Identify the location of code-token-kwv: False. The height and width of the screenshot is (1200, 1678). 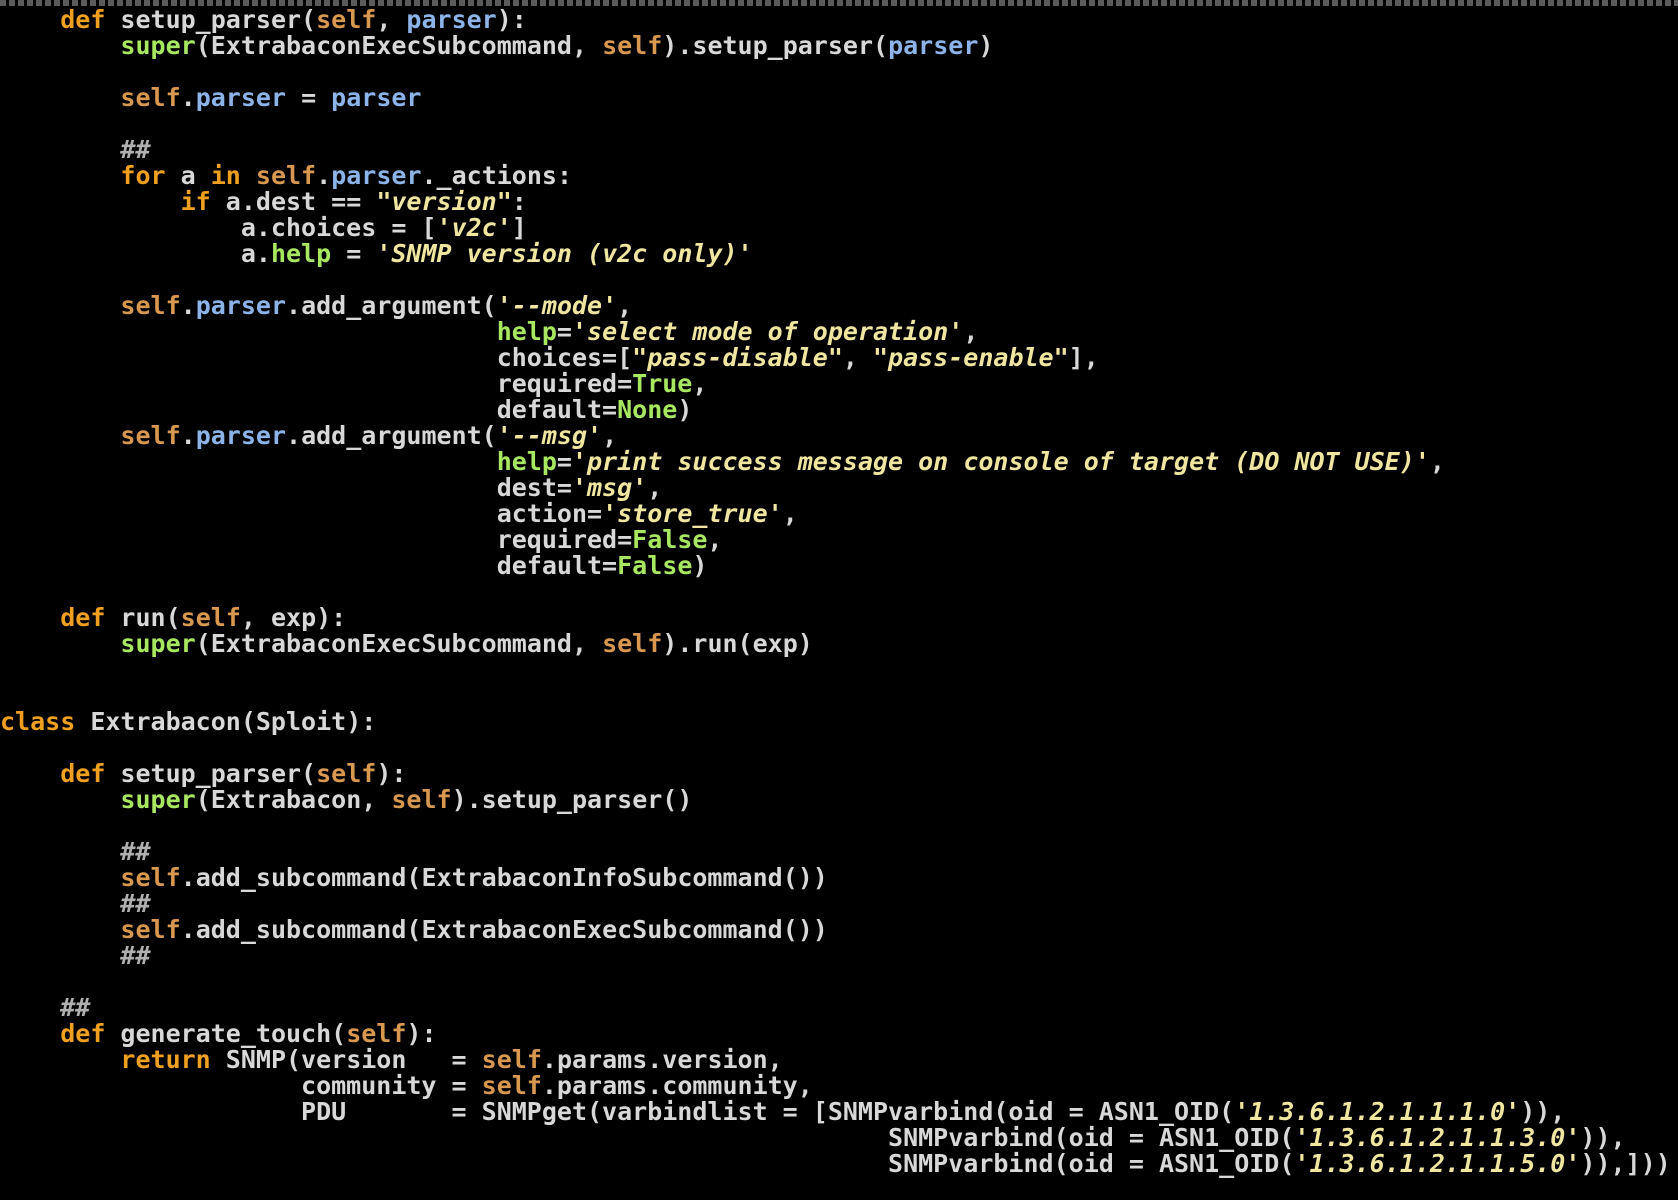
(670, 539).